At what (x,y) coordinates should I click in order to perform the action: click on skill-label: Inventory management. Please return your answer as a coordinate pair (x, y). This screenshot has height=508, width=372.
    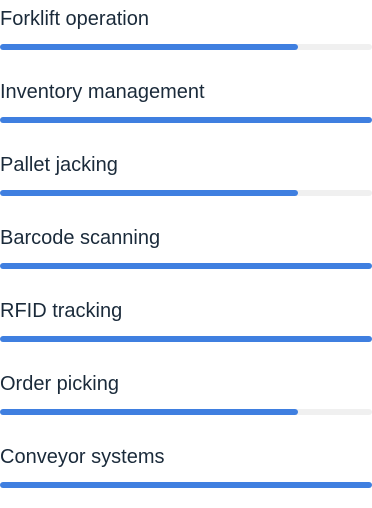
    Looking at the image, I should click on (102, 92).